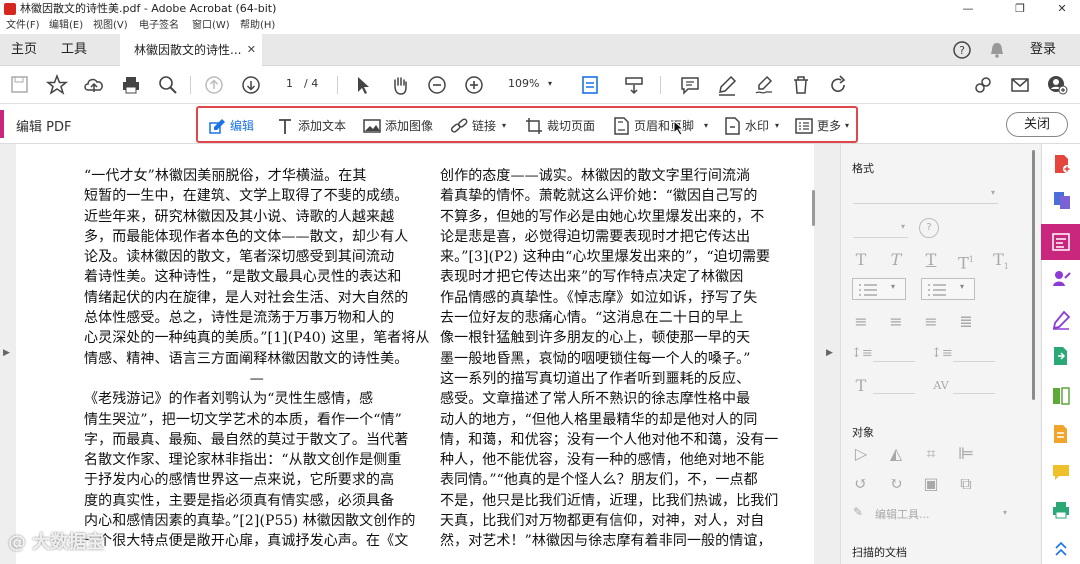 Image resolution: width=1080 pixels, height=564 pixels. Describe the element at coordinates (1061, 434) in the screenshot. I see `scan-ocr-icon` at that location.